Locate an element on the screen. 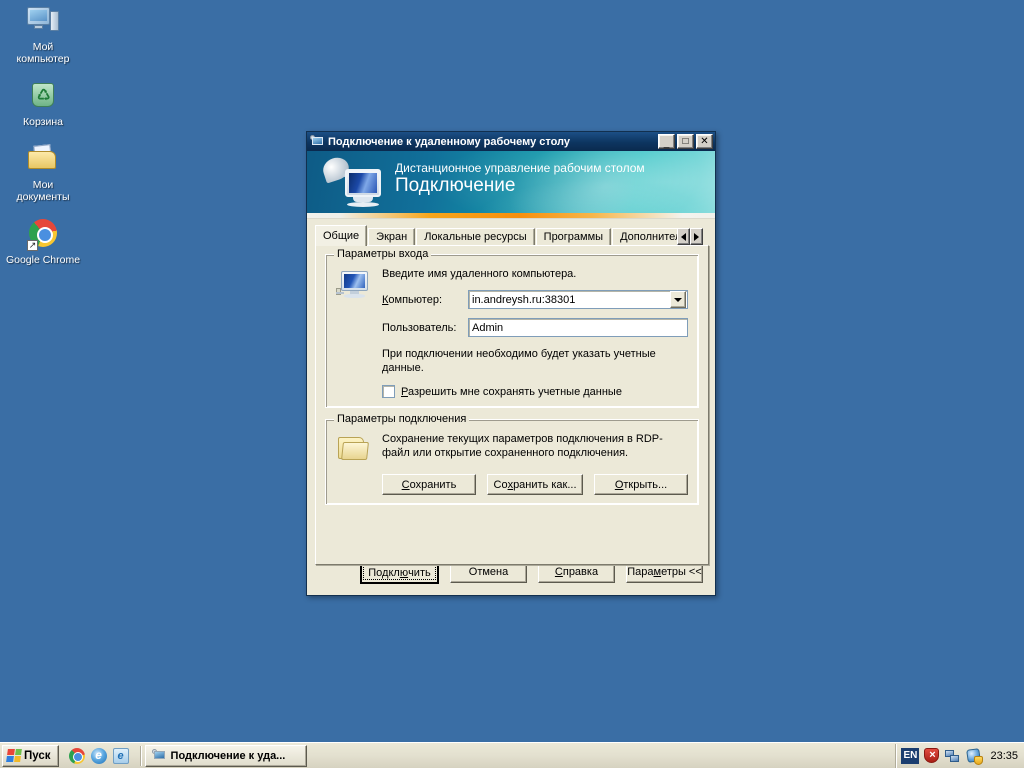  my-computer-icon is located at coordinates (43, 21).